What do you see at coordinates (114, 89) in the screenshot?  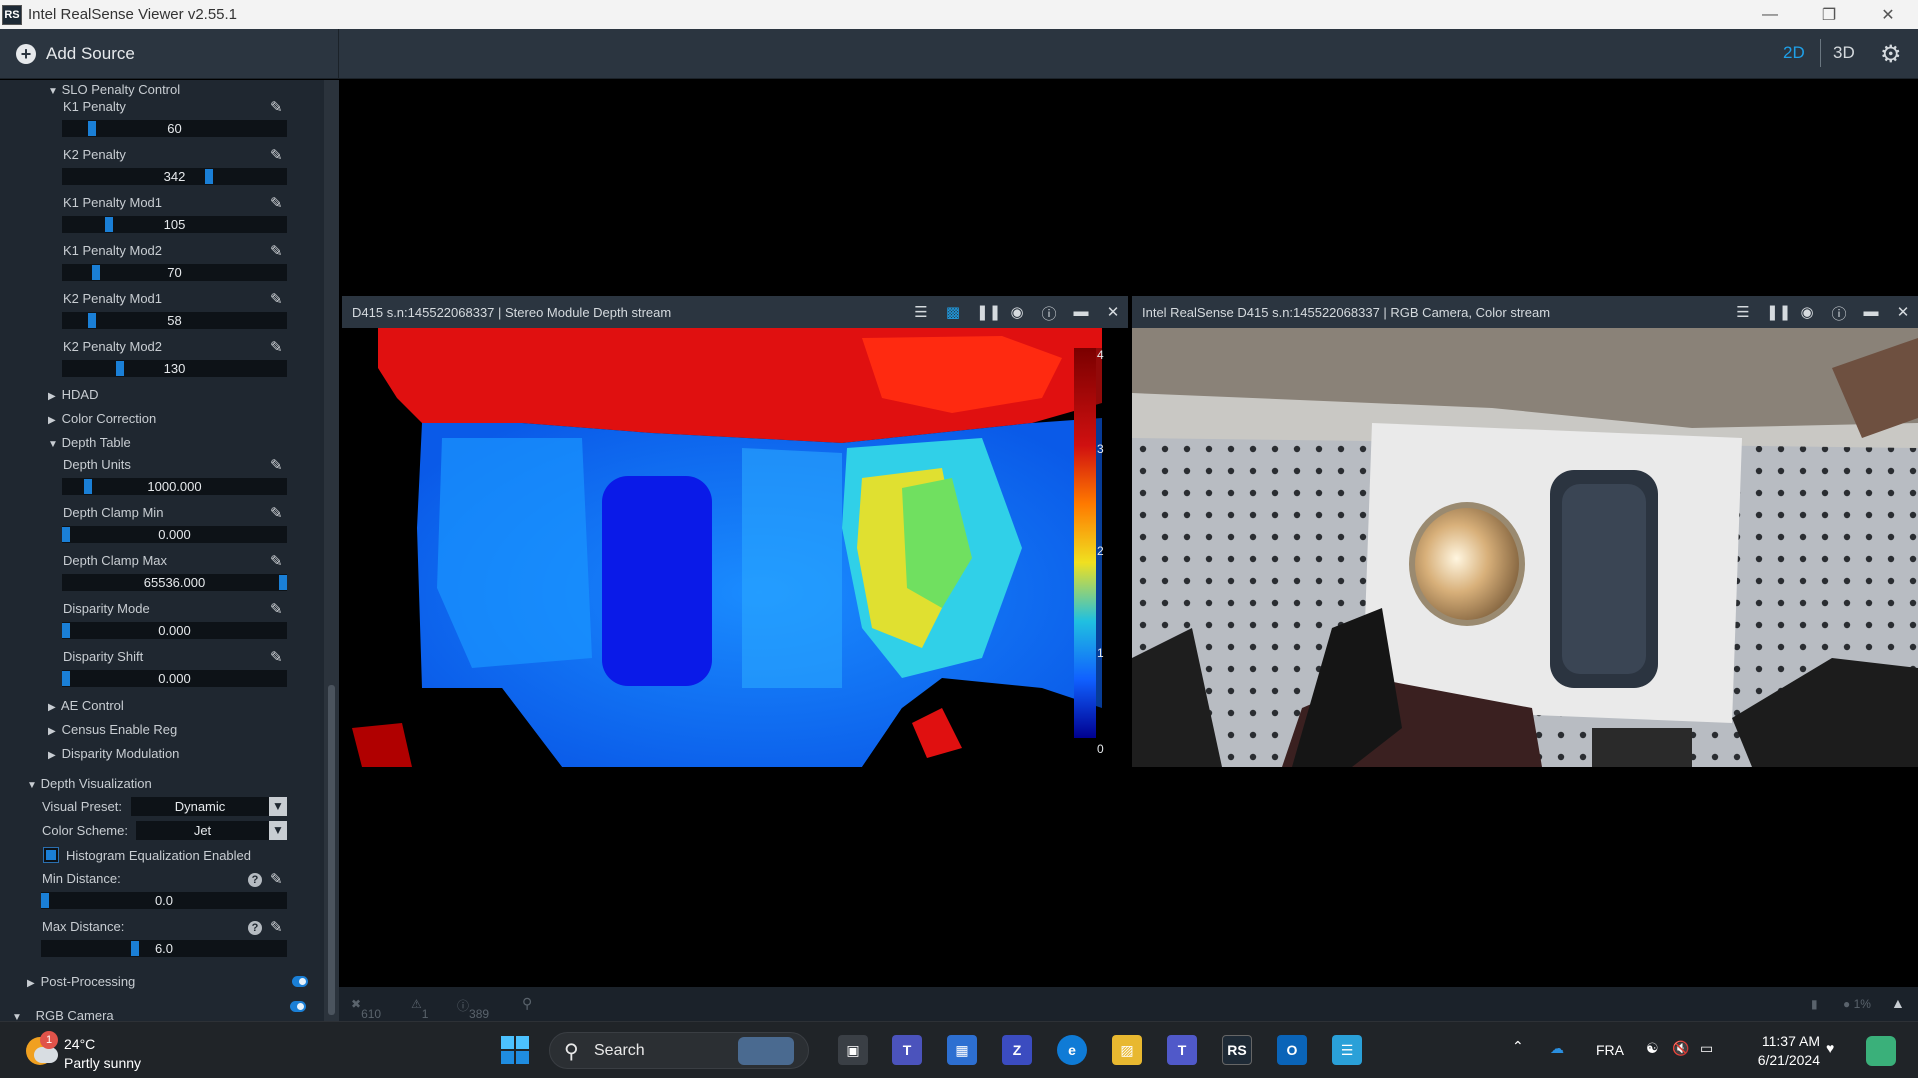 I see `slo-penalty-control-header: ▼ SLO Penalty Control` at bounding box center [114, 89].